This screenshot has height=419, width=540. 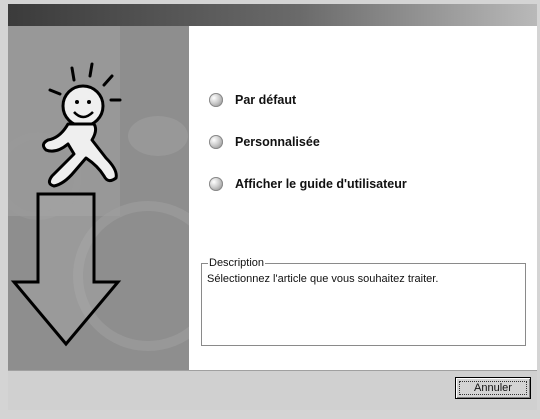 I want to click on option-custom-label: Personnalisée, so click(x=277, y=142).